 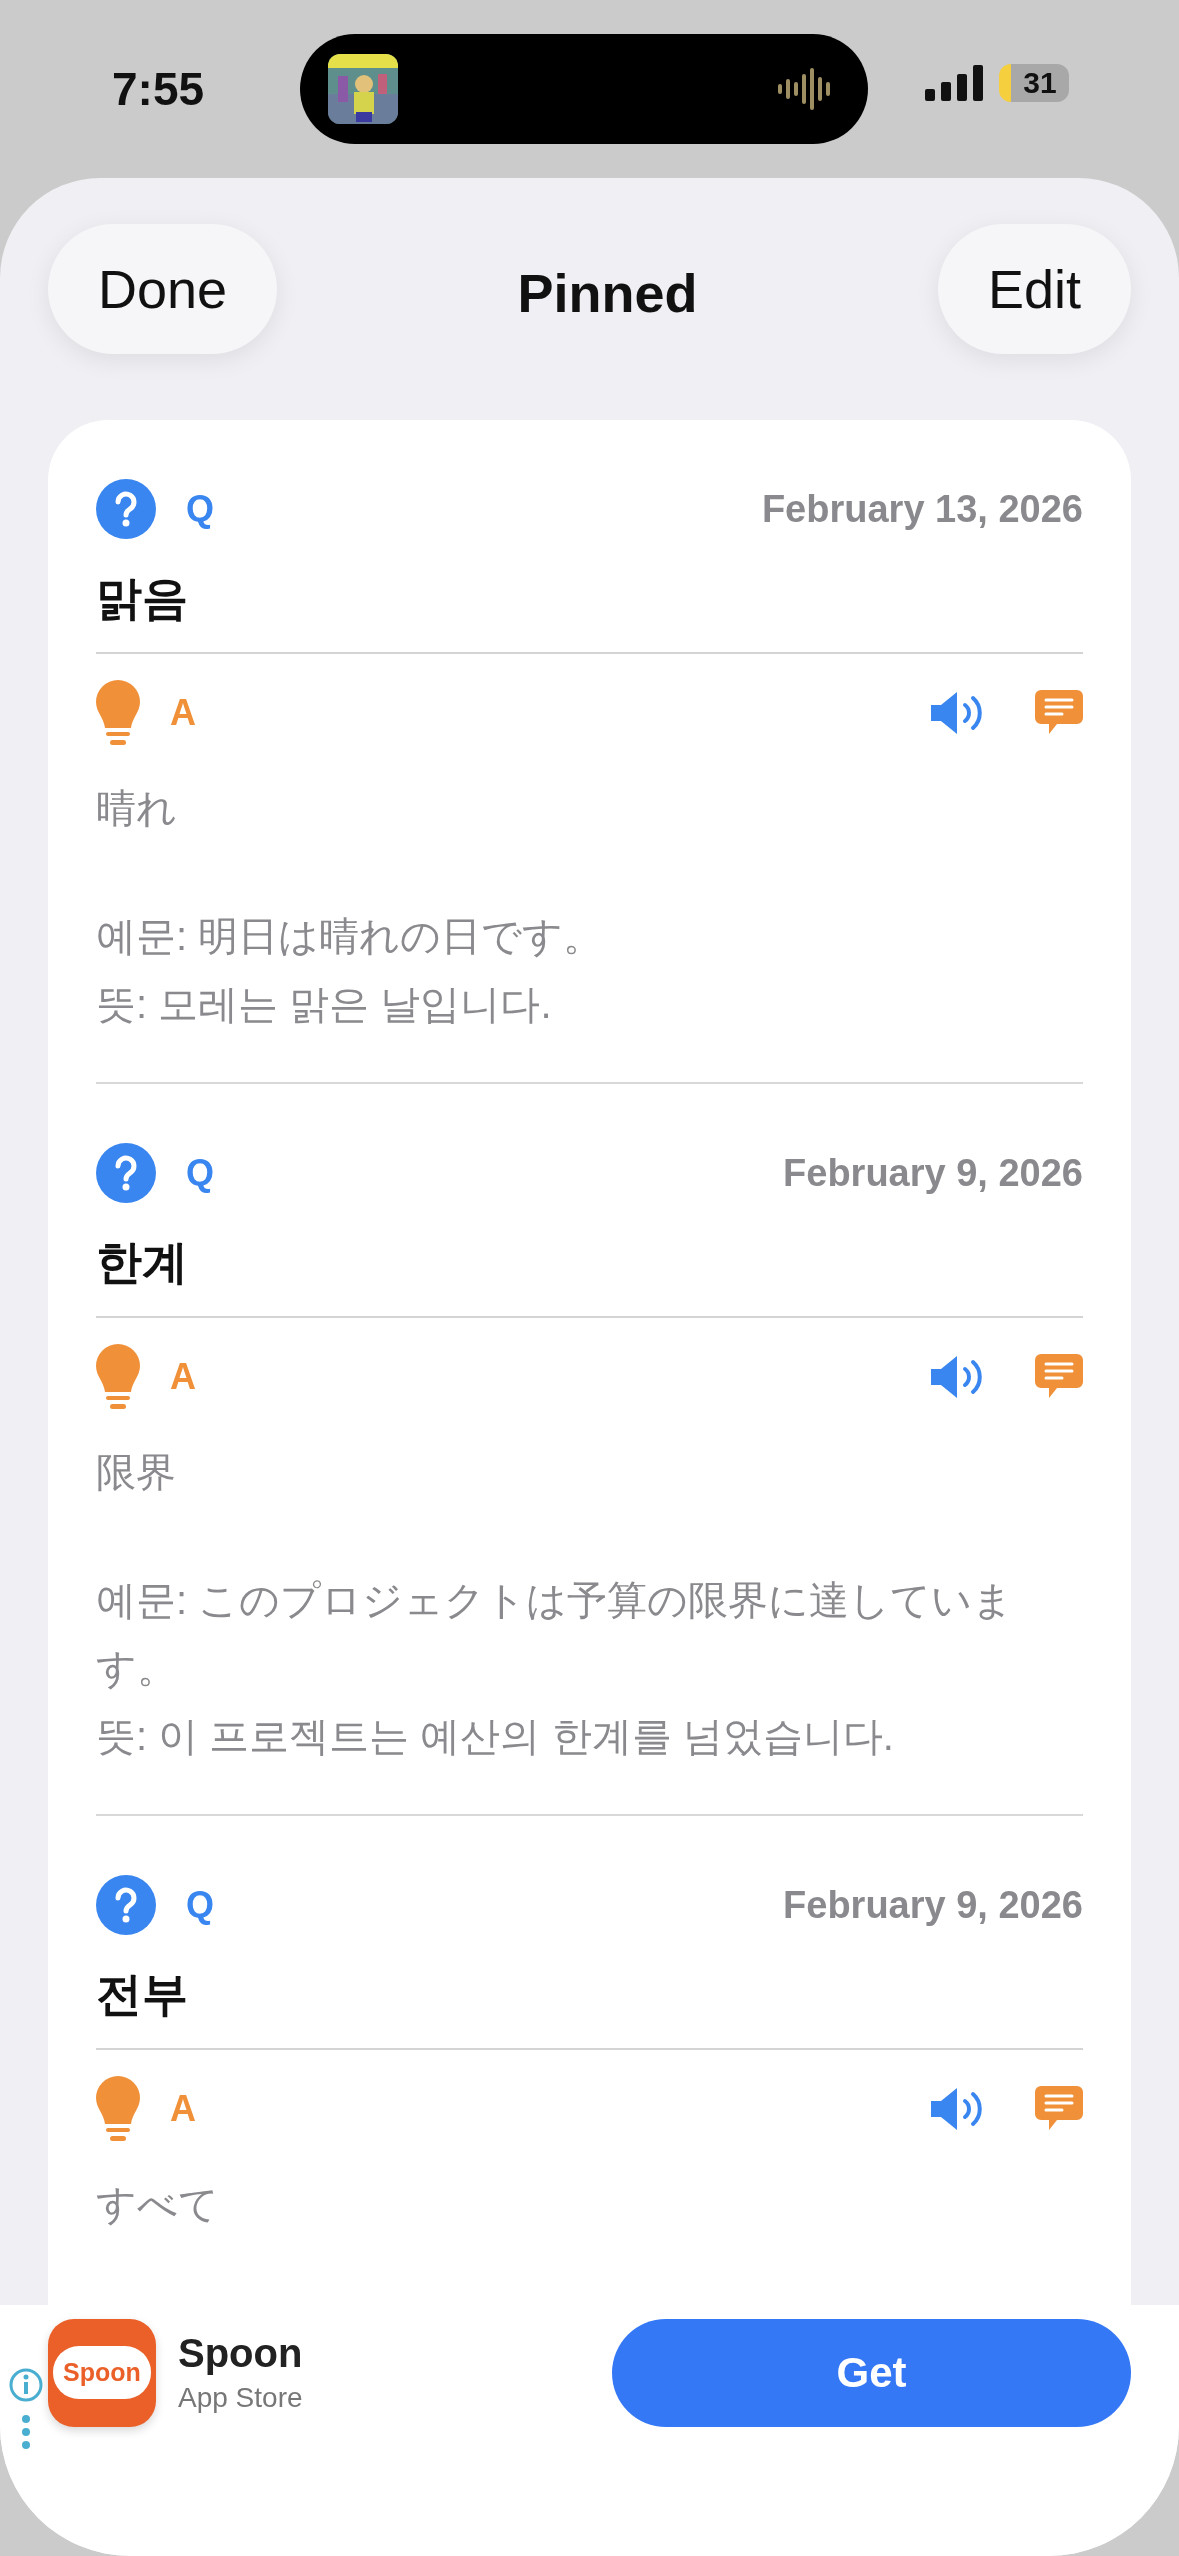 What do you see at coordinates (136, 1472) in the screenshot?
I see `answer-text: 限界` at bounding box center [136, 1472].